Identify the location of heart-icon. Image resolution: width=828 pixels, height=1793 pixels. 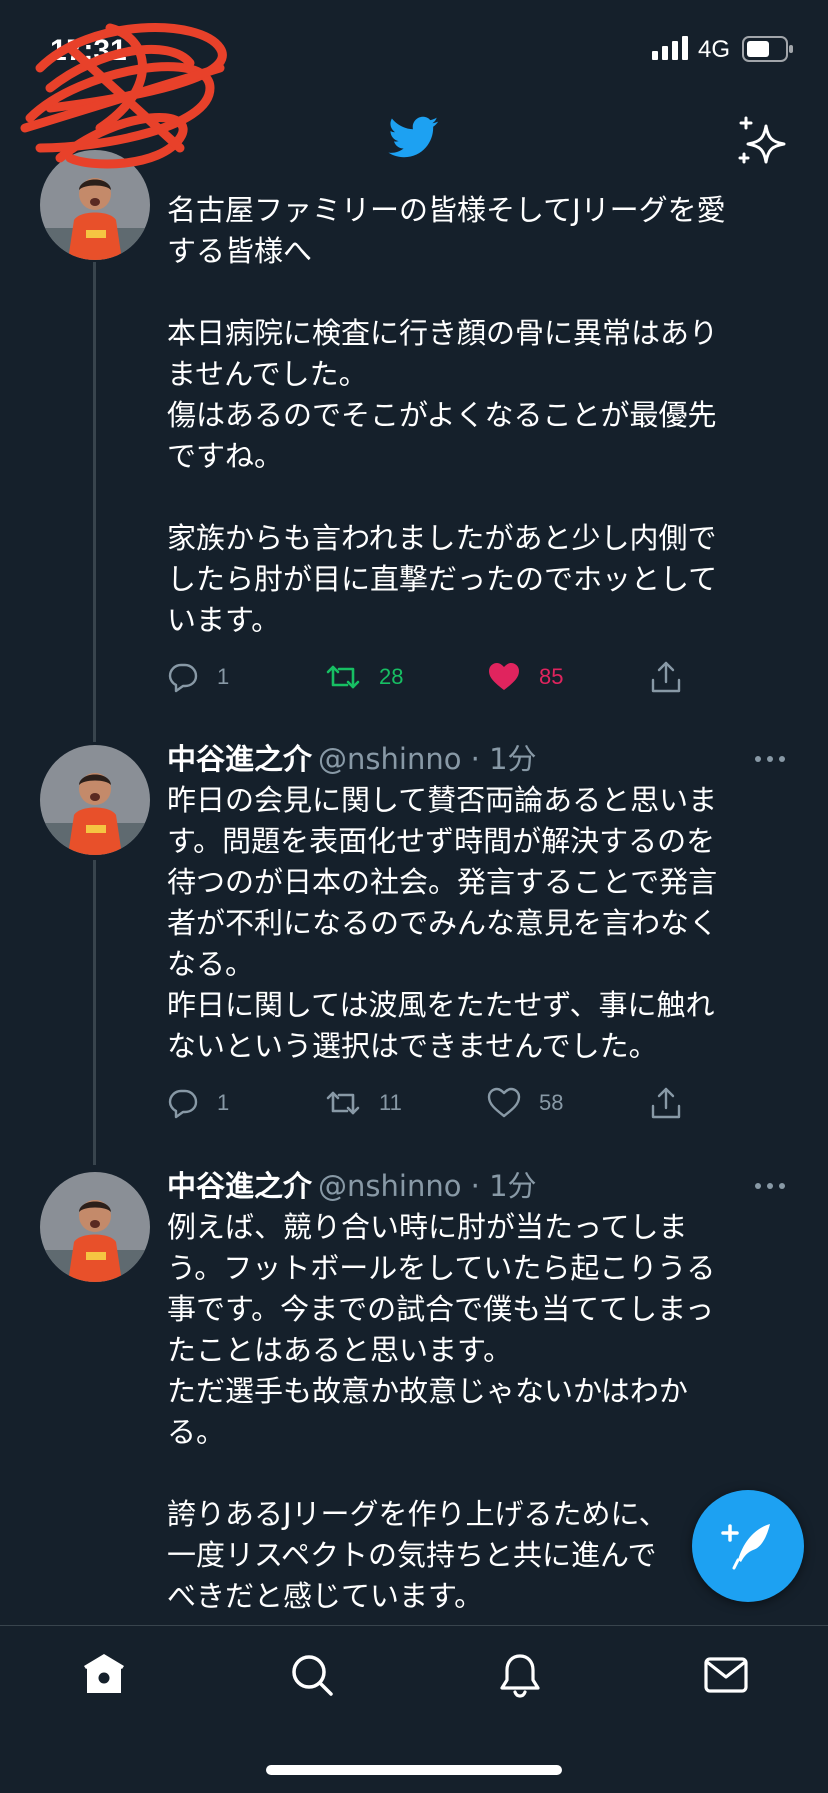
(504, 1102).